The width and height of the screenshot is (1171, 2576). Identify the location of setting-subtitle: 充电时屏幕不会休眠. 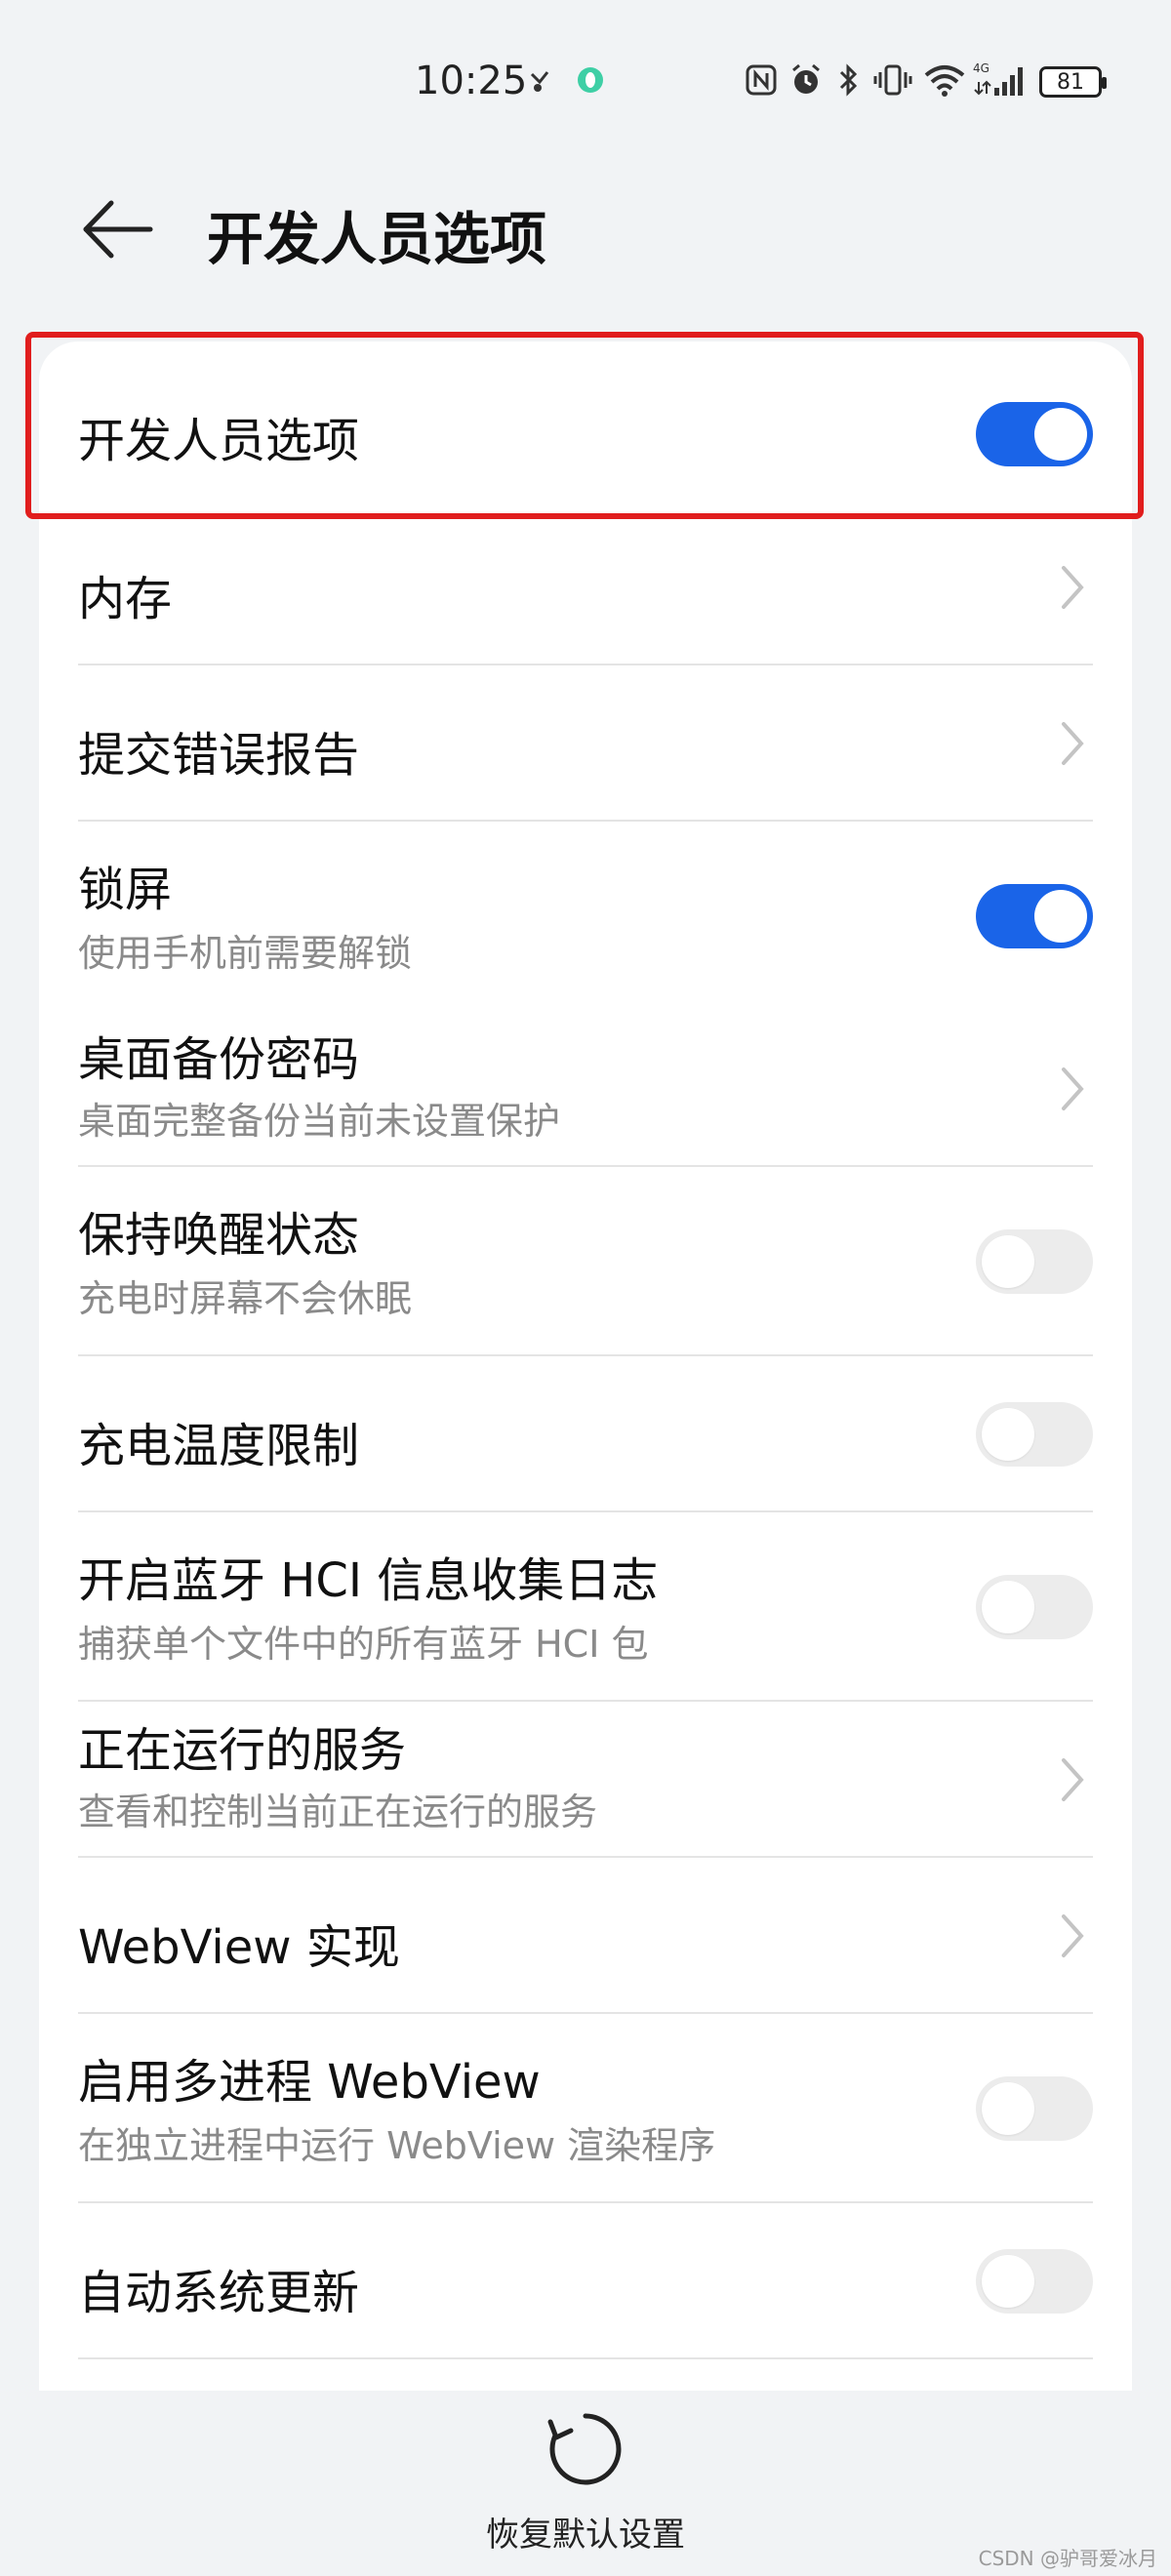
(245, 1298).